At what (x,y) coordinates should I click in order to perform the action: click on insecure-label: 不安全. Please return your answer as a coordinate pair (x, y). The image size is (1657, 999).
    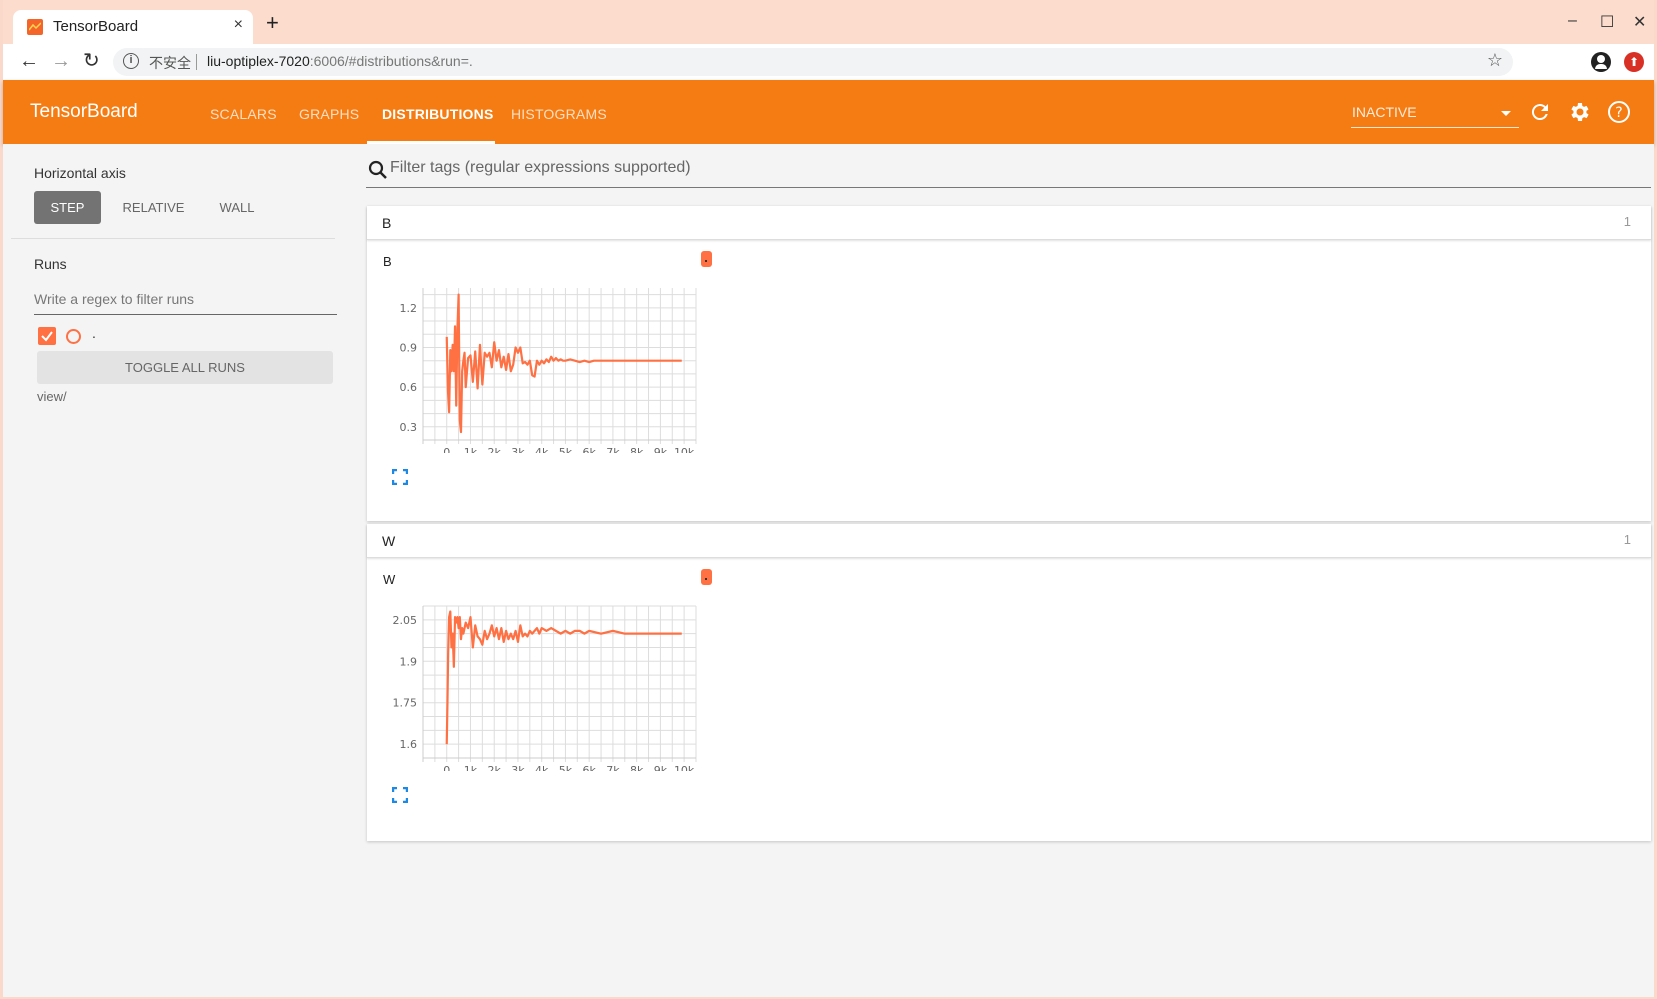
    Looking at the image, I should click on (170, 63).